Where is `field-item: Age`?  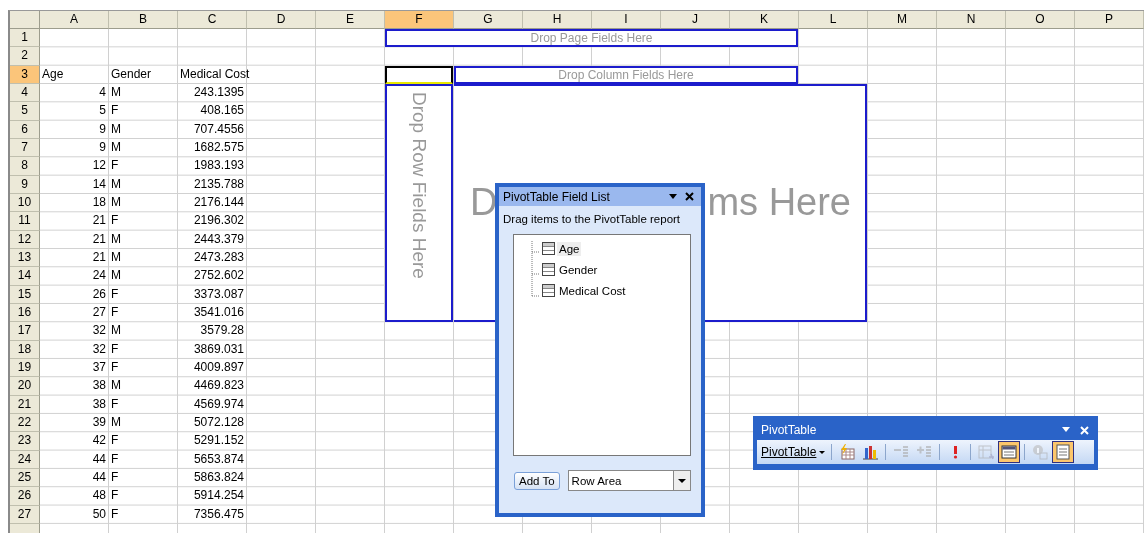 field-item: Age is located at coordinates (569, 248).